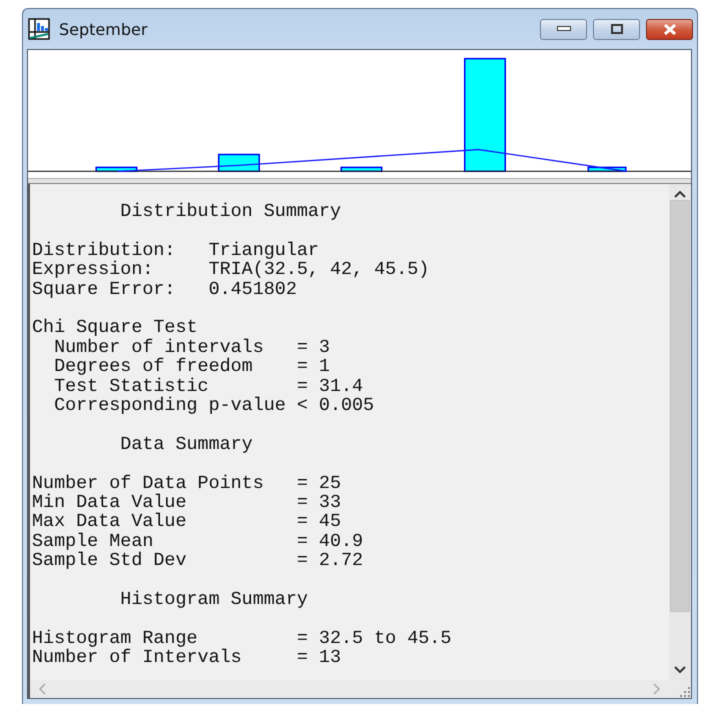 The width and height of the screenshot is (710, 711). Describe the element at coordinates (319, 270) in the screenshot. I see `field-value: TRIA(32.5, 42, 45.5)` at that location.